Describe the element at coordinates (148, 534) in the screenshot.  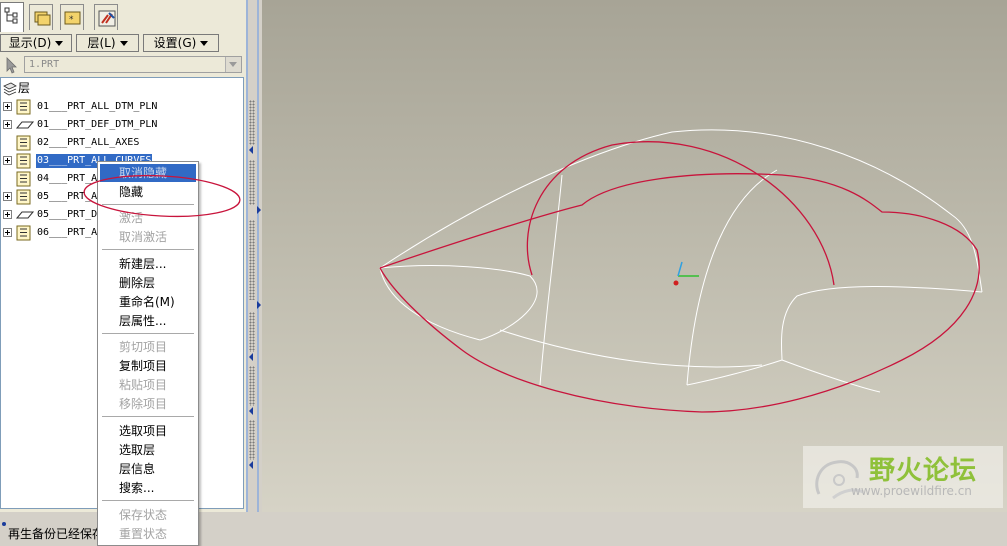
I see `menu-item-reset-status: 重置状态` at that location.